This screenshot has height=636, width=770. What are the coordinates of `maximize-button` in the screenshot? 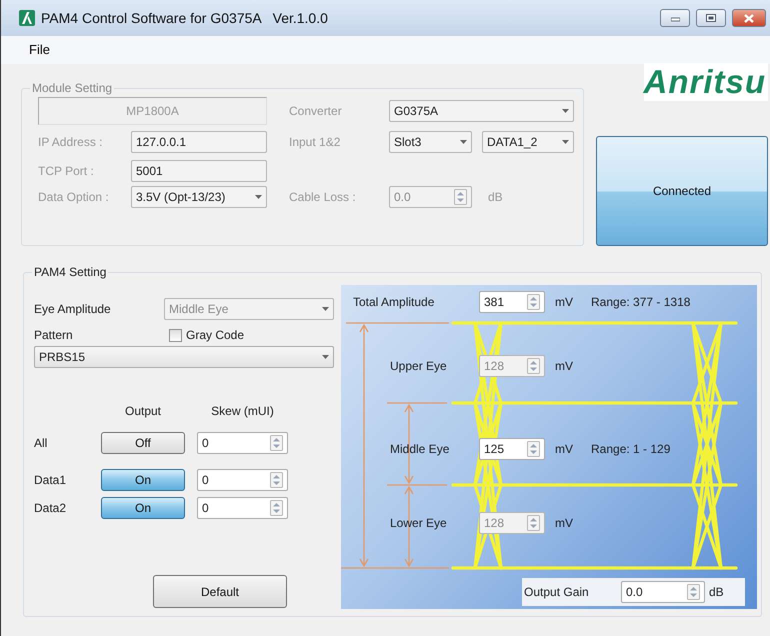 It's located at (711, 18).